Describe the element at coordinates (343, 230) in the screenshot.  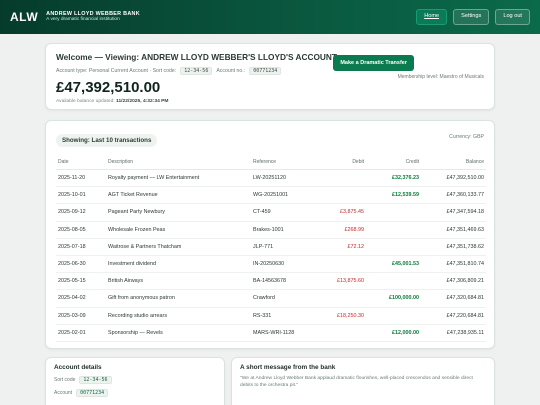
I see `cell-debit: £268.99` at that location.